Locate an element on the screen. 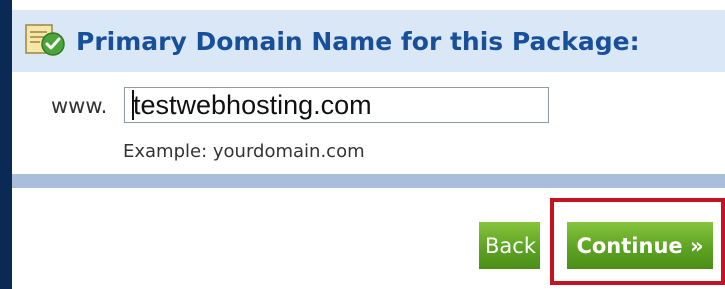 The image size is (725, 289). www-prefix-label: www. is located at coordinates (79, 106).